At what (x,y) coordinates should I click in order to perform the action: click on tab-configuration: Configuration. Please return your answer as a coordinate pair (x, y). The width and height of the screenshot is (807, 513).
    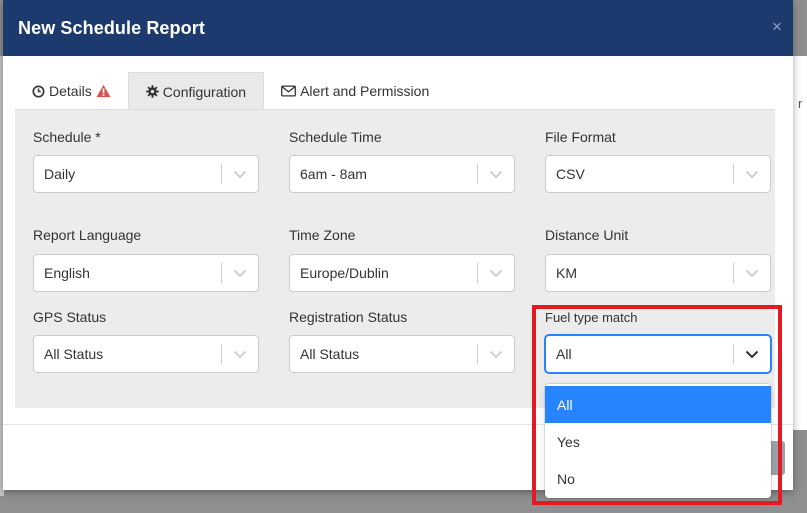
    Looking at the image, I should click on (196, 91).